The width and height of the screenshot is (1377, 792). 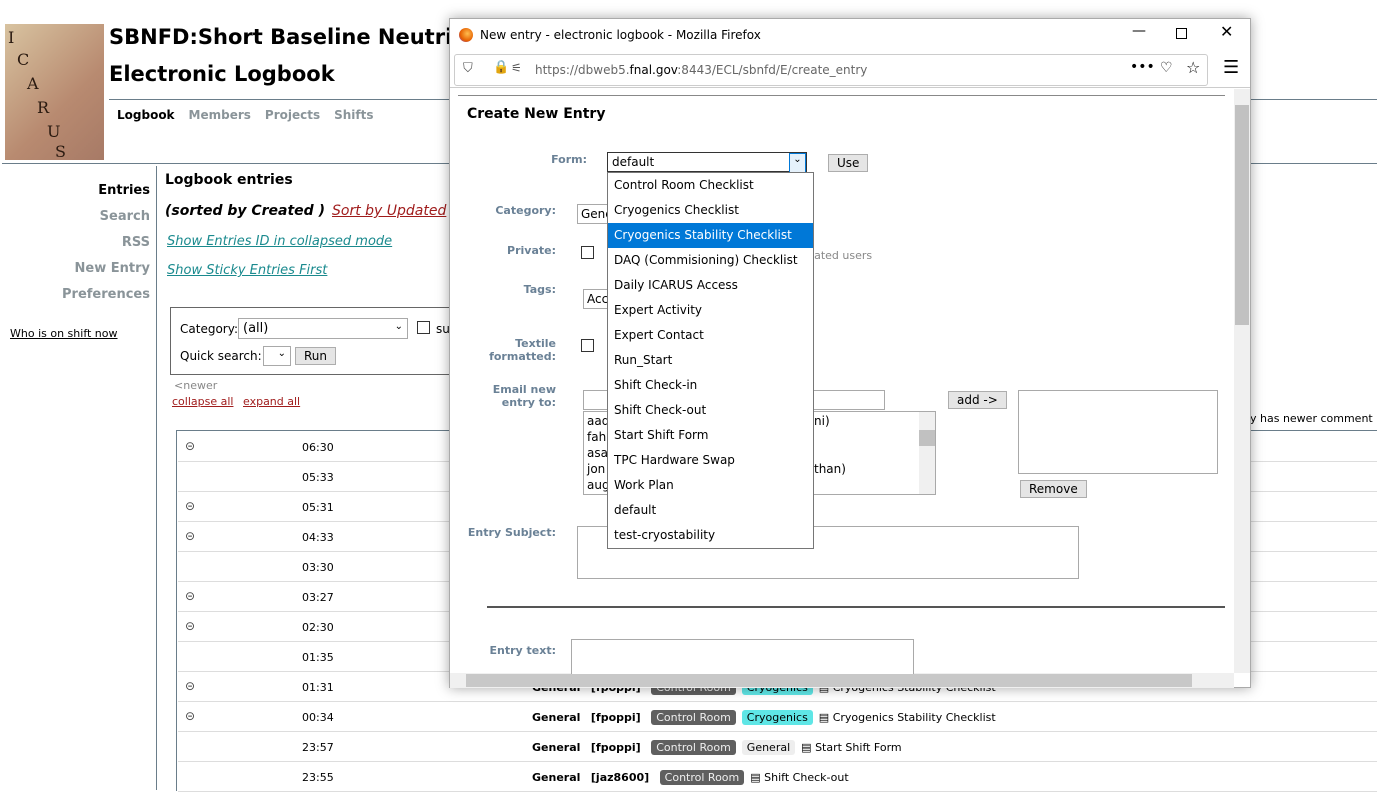 What do you see at coordinates (569, 159) in the screenshot?
I see `form-label: Form:` at bounding box center [569, 159].